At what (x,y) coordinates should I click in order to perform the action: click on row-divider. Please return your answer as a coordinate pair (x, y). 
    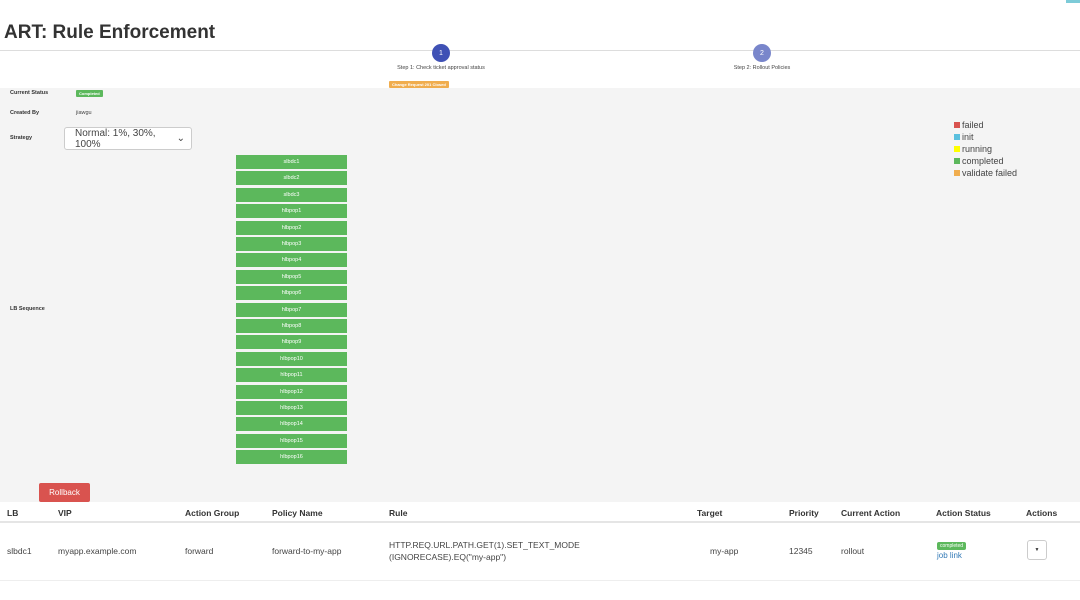
    Looking at the image, I should click on (540, 580).